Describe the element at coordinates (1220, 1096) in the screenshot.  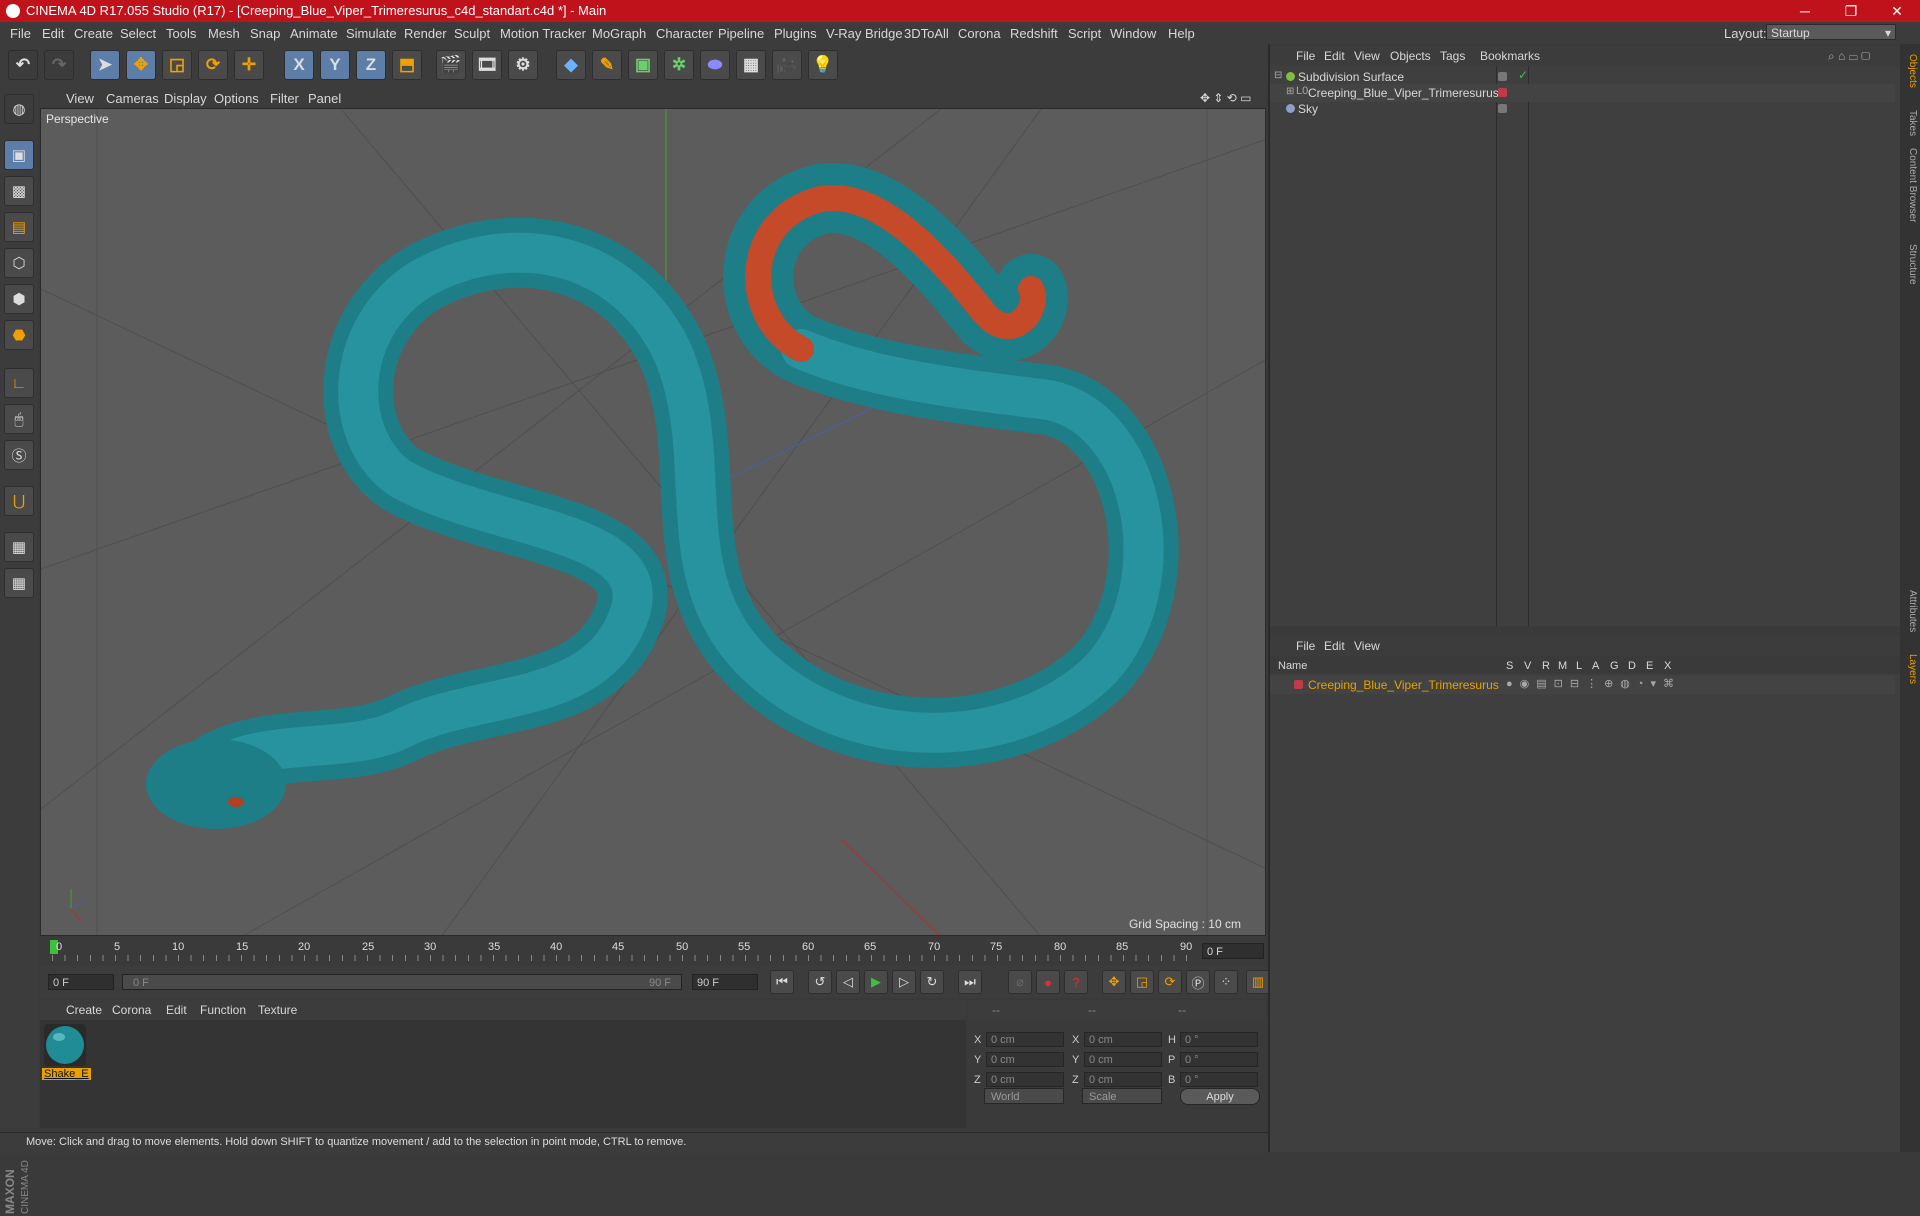
I see `apply-button: Apply` at that location.